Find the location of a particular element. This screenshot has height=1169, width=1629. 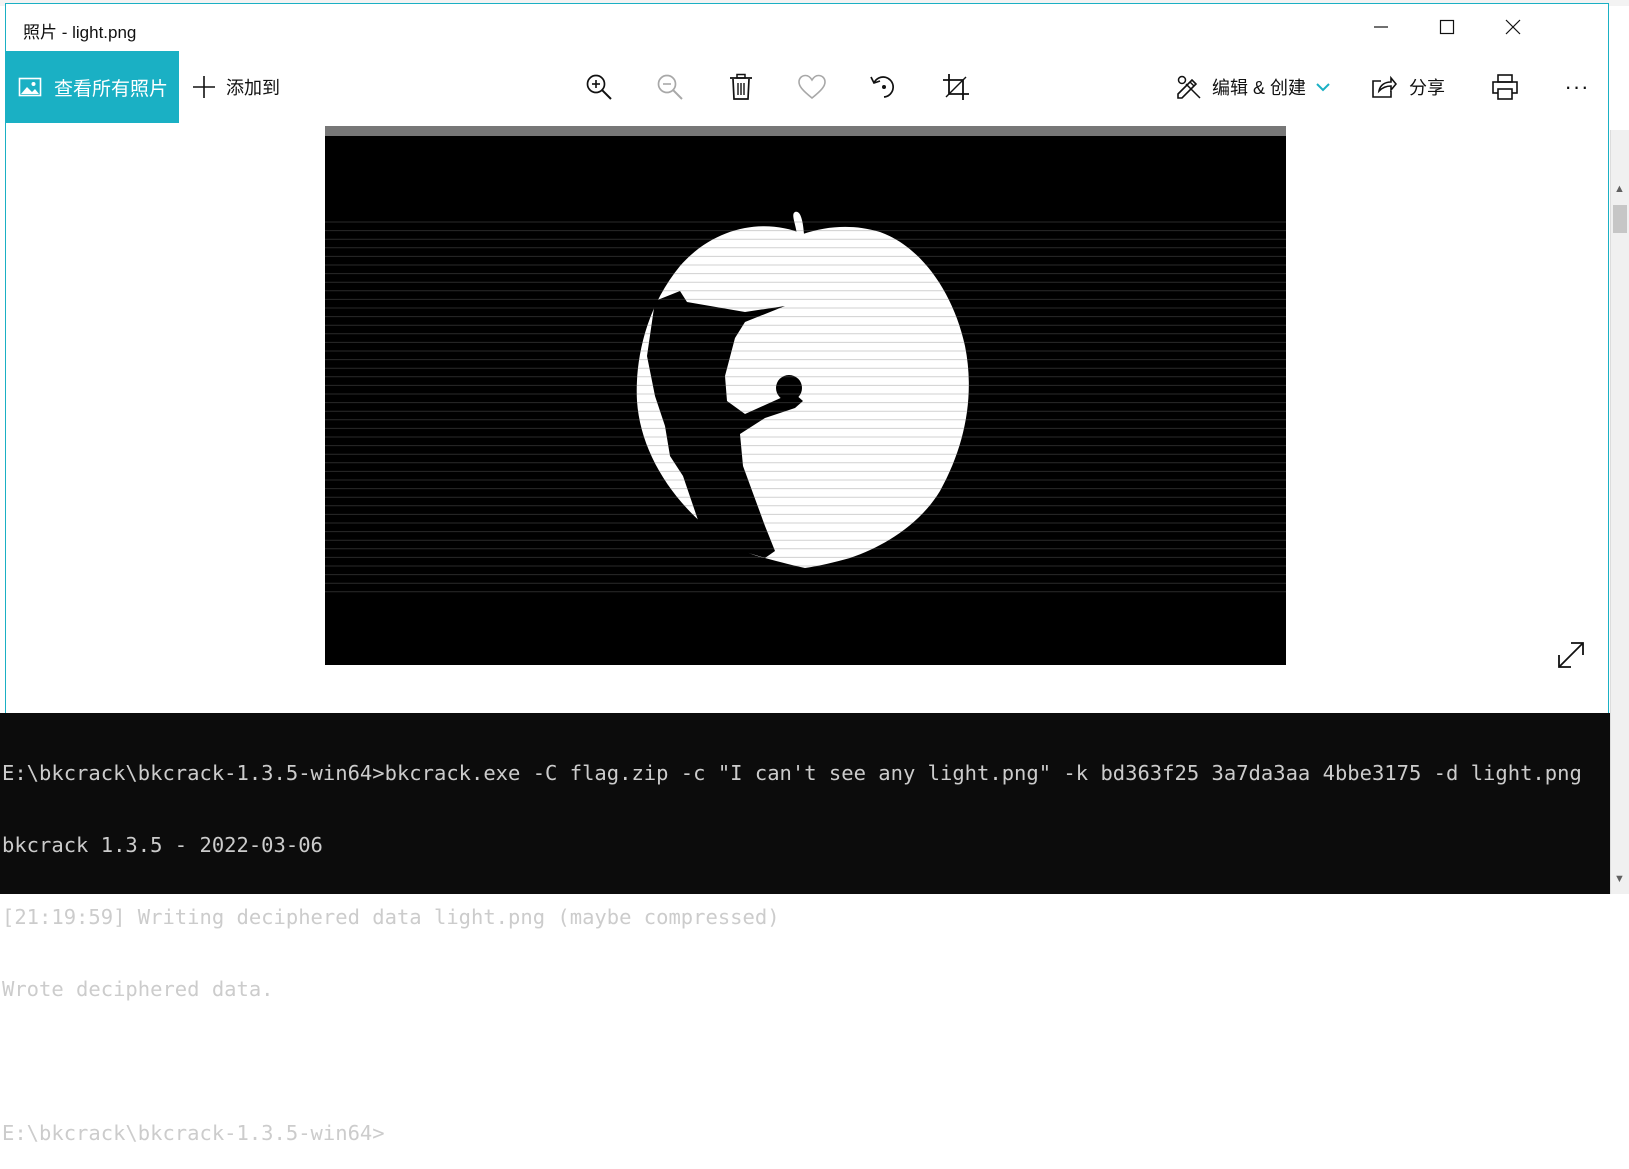

edit-create-label: 编辑 & 创建 is located at coordinates (1259, 88).